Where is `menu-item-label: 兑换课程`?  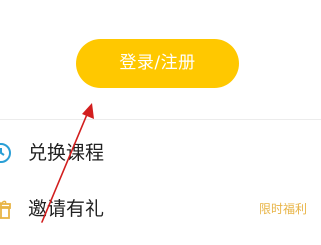
menu-item-label: 兑换课程 is located at coordinates (66, 153).